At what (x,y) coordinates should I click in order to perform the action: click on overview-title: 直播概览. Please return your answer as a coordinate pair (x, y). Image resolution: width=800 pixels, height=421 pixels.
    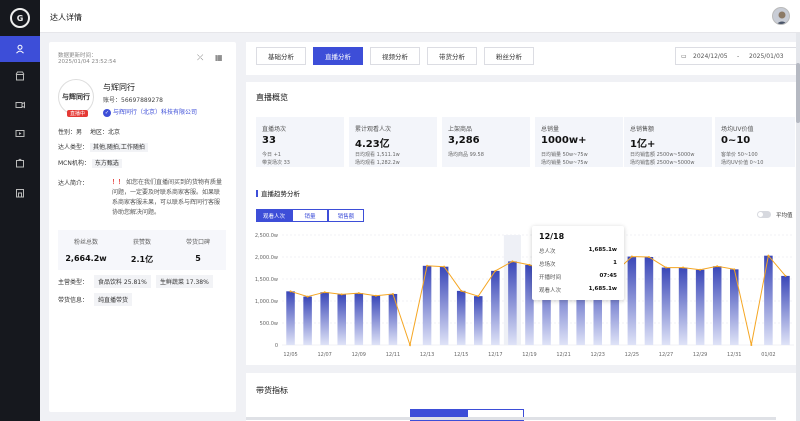
    Looking at the image, I should click on (272, 97).